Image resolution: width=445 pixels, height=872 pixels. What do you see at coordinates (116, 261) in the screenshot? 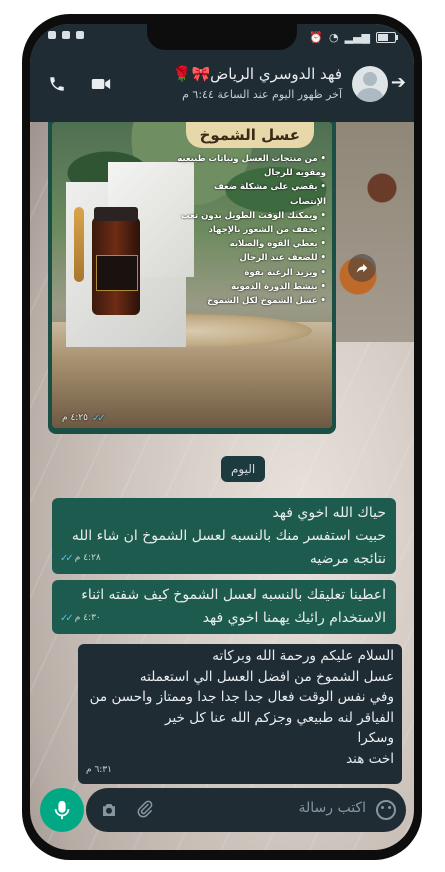
I see `honey-jar` at bounding box center [116, 261].